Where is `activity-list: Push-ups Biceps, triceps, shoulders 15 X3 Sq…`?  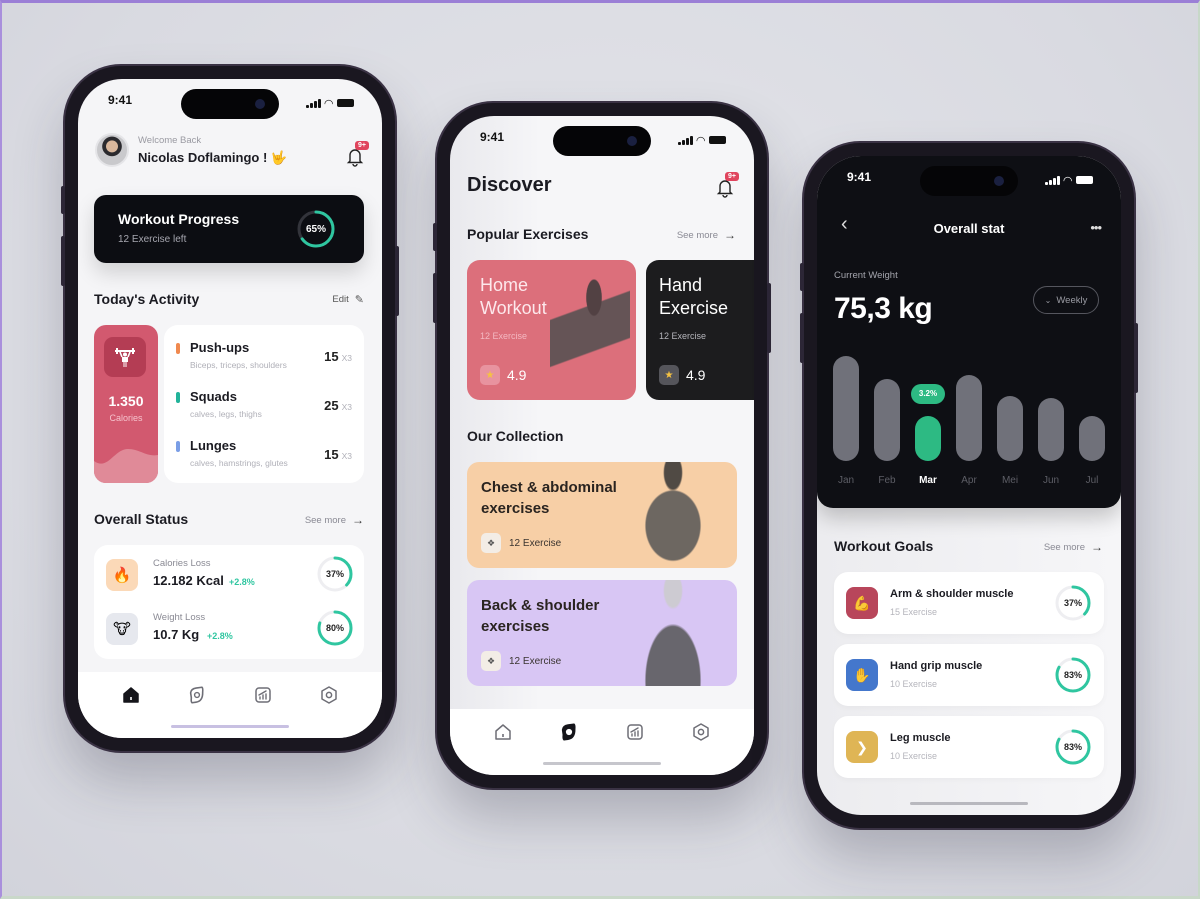
activity-list: Push-ups Biceps, triceps, shoulders 15 X3 Sq… is located at coordinates (264, 404).